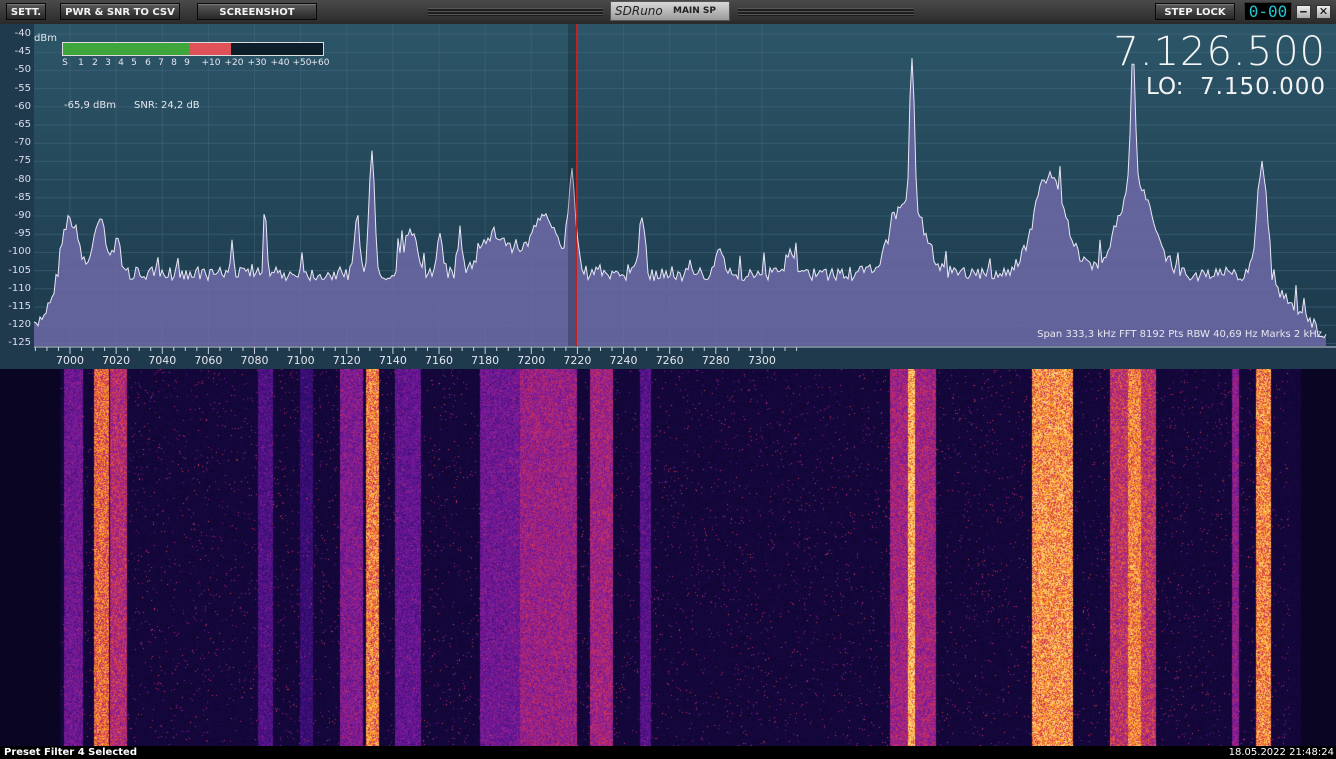 The image size is (1336, 759). I want to click on s-meter-tick: 5, so click(134, 63).